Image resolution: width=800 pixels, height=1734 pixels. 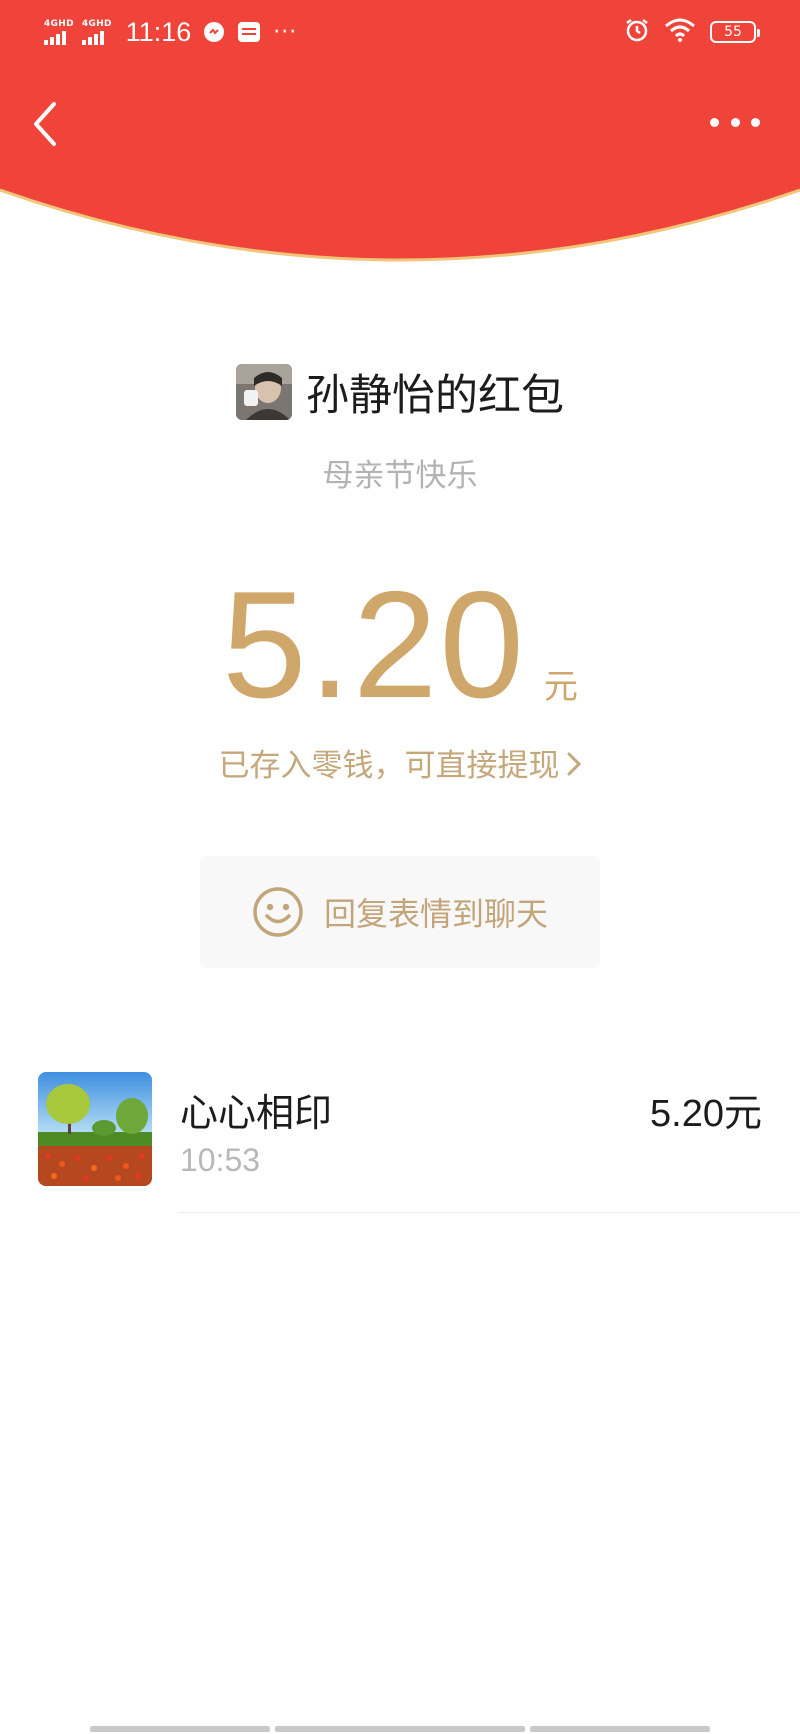 What do you see at coordinates (285, 32) in the screenshot?
I see `more-notifications-icon: ···` at bounding box center [285, 32].